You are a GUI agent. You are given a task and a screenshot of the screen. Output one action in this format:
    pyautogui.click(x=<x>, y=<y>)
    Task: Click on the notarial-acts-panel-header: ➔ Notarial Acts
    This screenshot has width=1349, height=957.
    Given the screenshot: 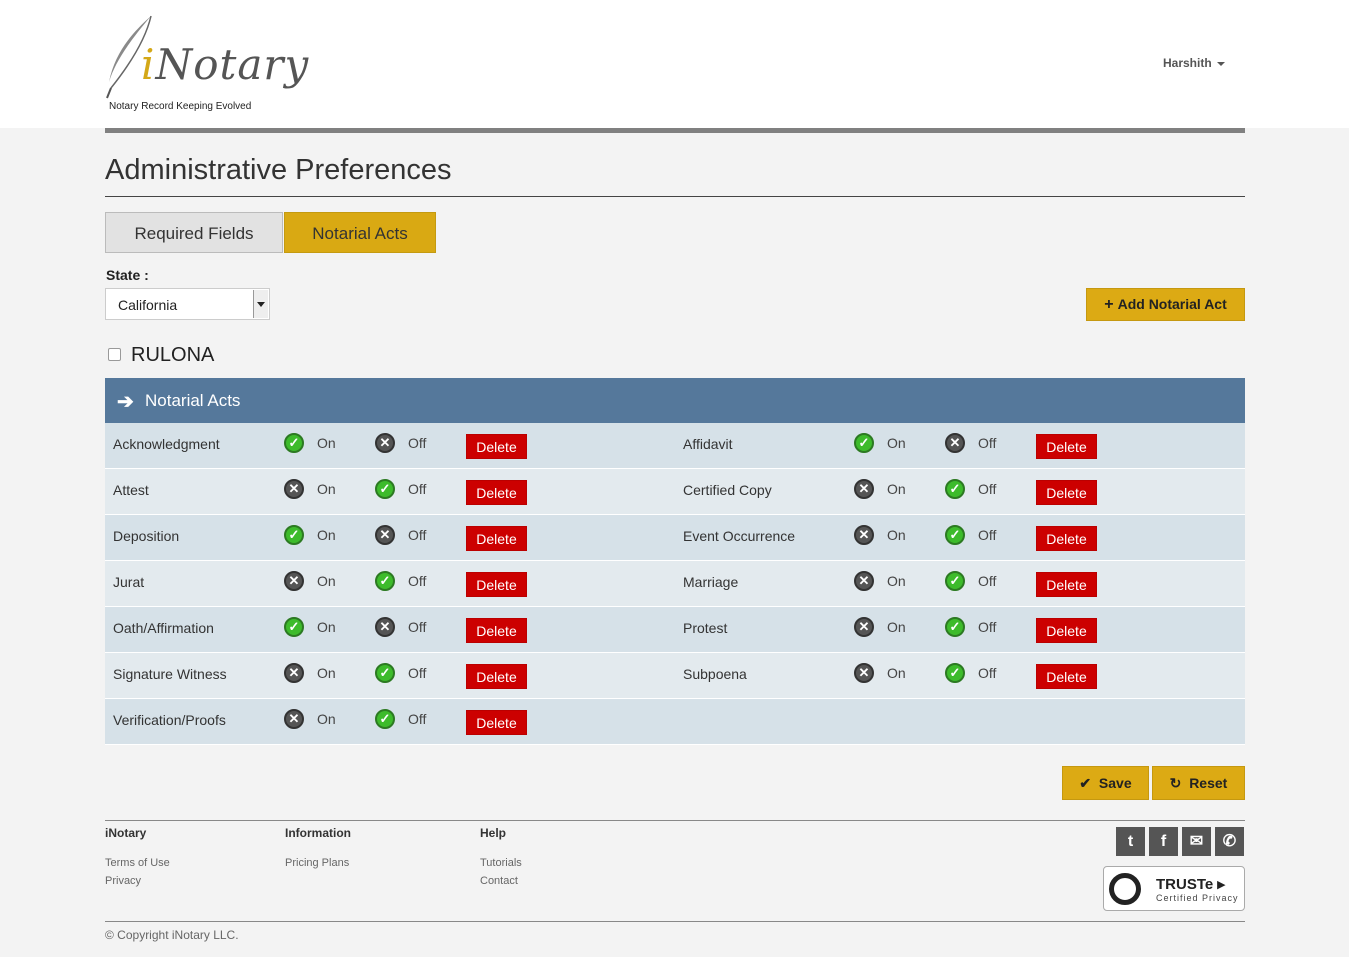 What is the action you would take?
    pyautogui.click(x=675, y=400)
    